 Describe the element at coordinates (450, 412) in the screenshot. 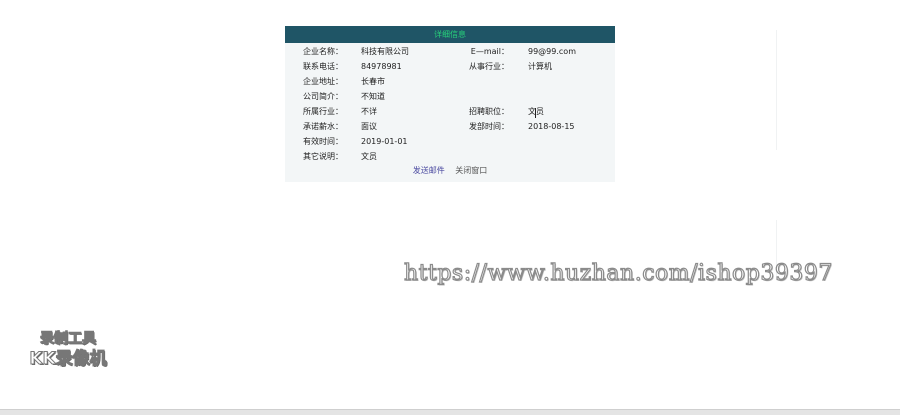

I see `taskbar` at that location.